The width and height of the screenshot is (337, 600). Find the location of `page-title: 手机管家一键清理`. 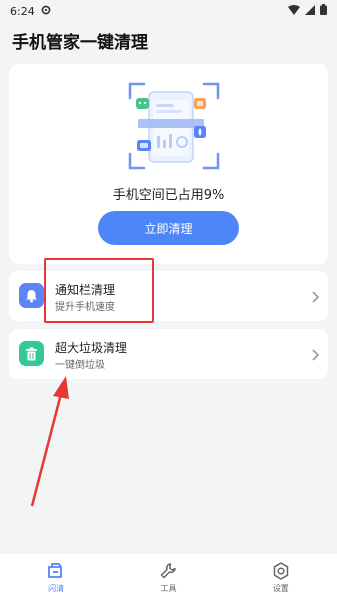

page-title: 手机管家一键清理 is located at coordinates (80, 43).